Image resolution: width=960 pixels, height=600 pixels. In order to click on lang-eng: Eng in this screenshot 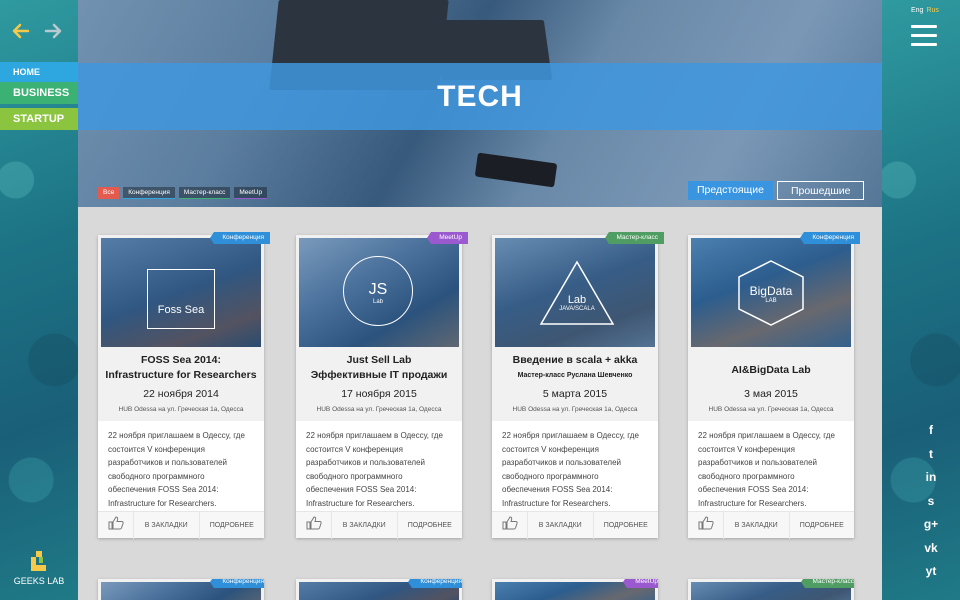, I will do `click(917, 10)`.